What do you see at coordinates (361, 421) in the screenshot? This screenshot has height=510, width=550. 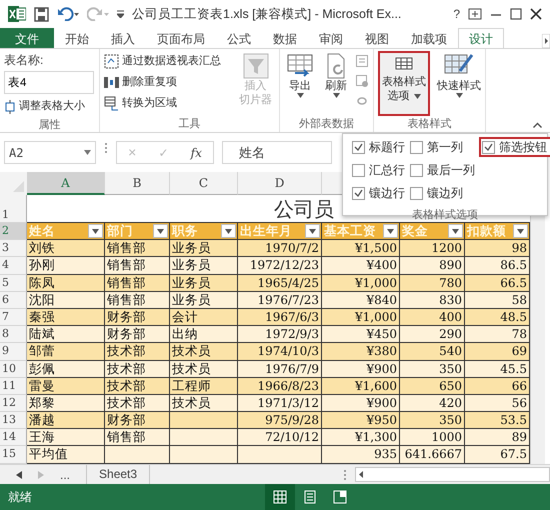 I see `table-cell: ¥950` at bounding box center [361, 421].